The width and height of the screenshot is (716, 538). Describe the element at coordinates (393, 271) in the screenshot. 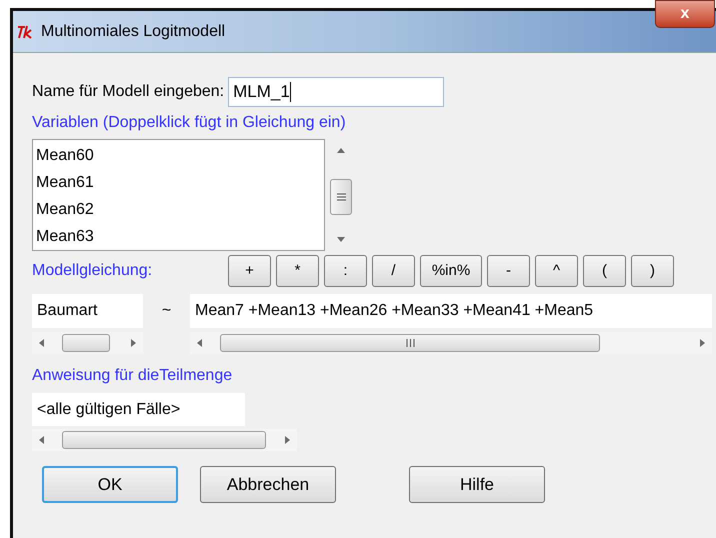

I see `operator-button: /` at that location.